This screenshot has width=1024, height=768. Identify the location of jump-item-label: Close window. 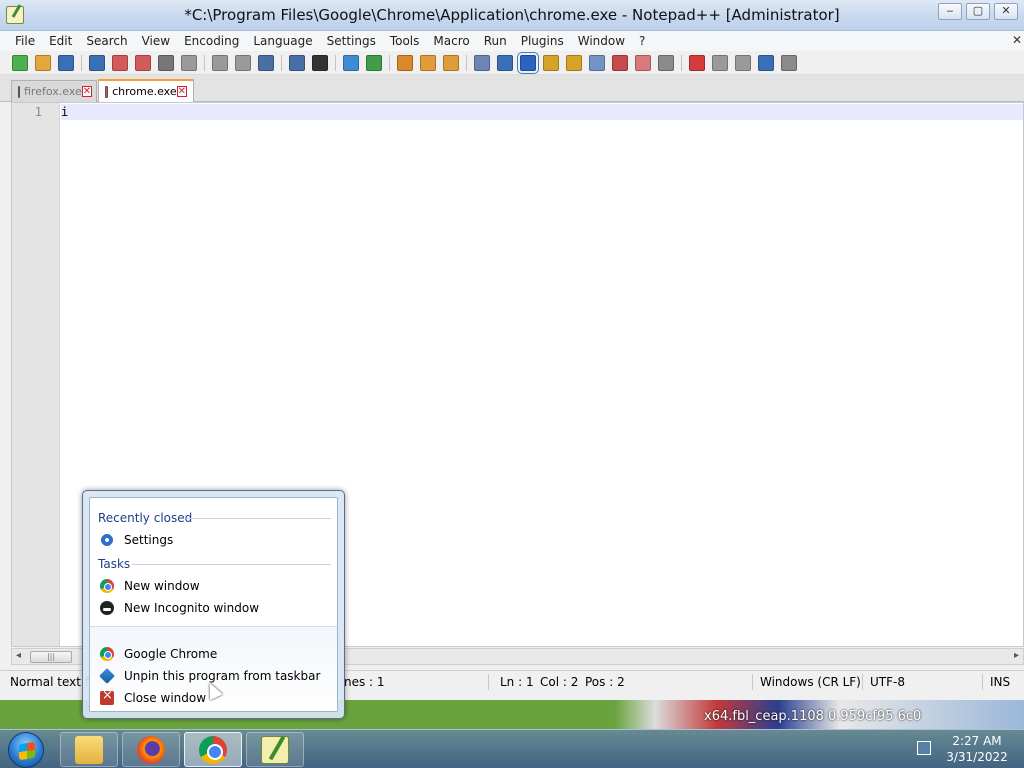
(165, 698).